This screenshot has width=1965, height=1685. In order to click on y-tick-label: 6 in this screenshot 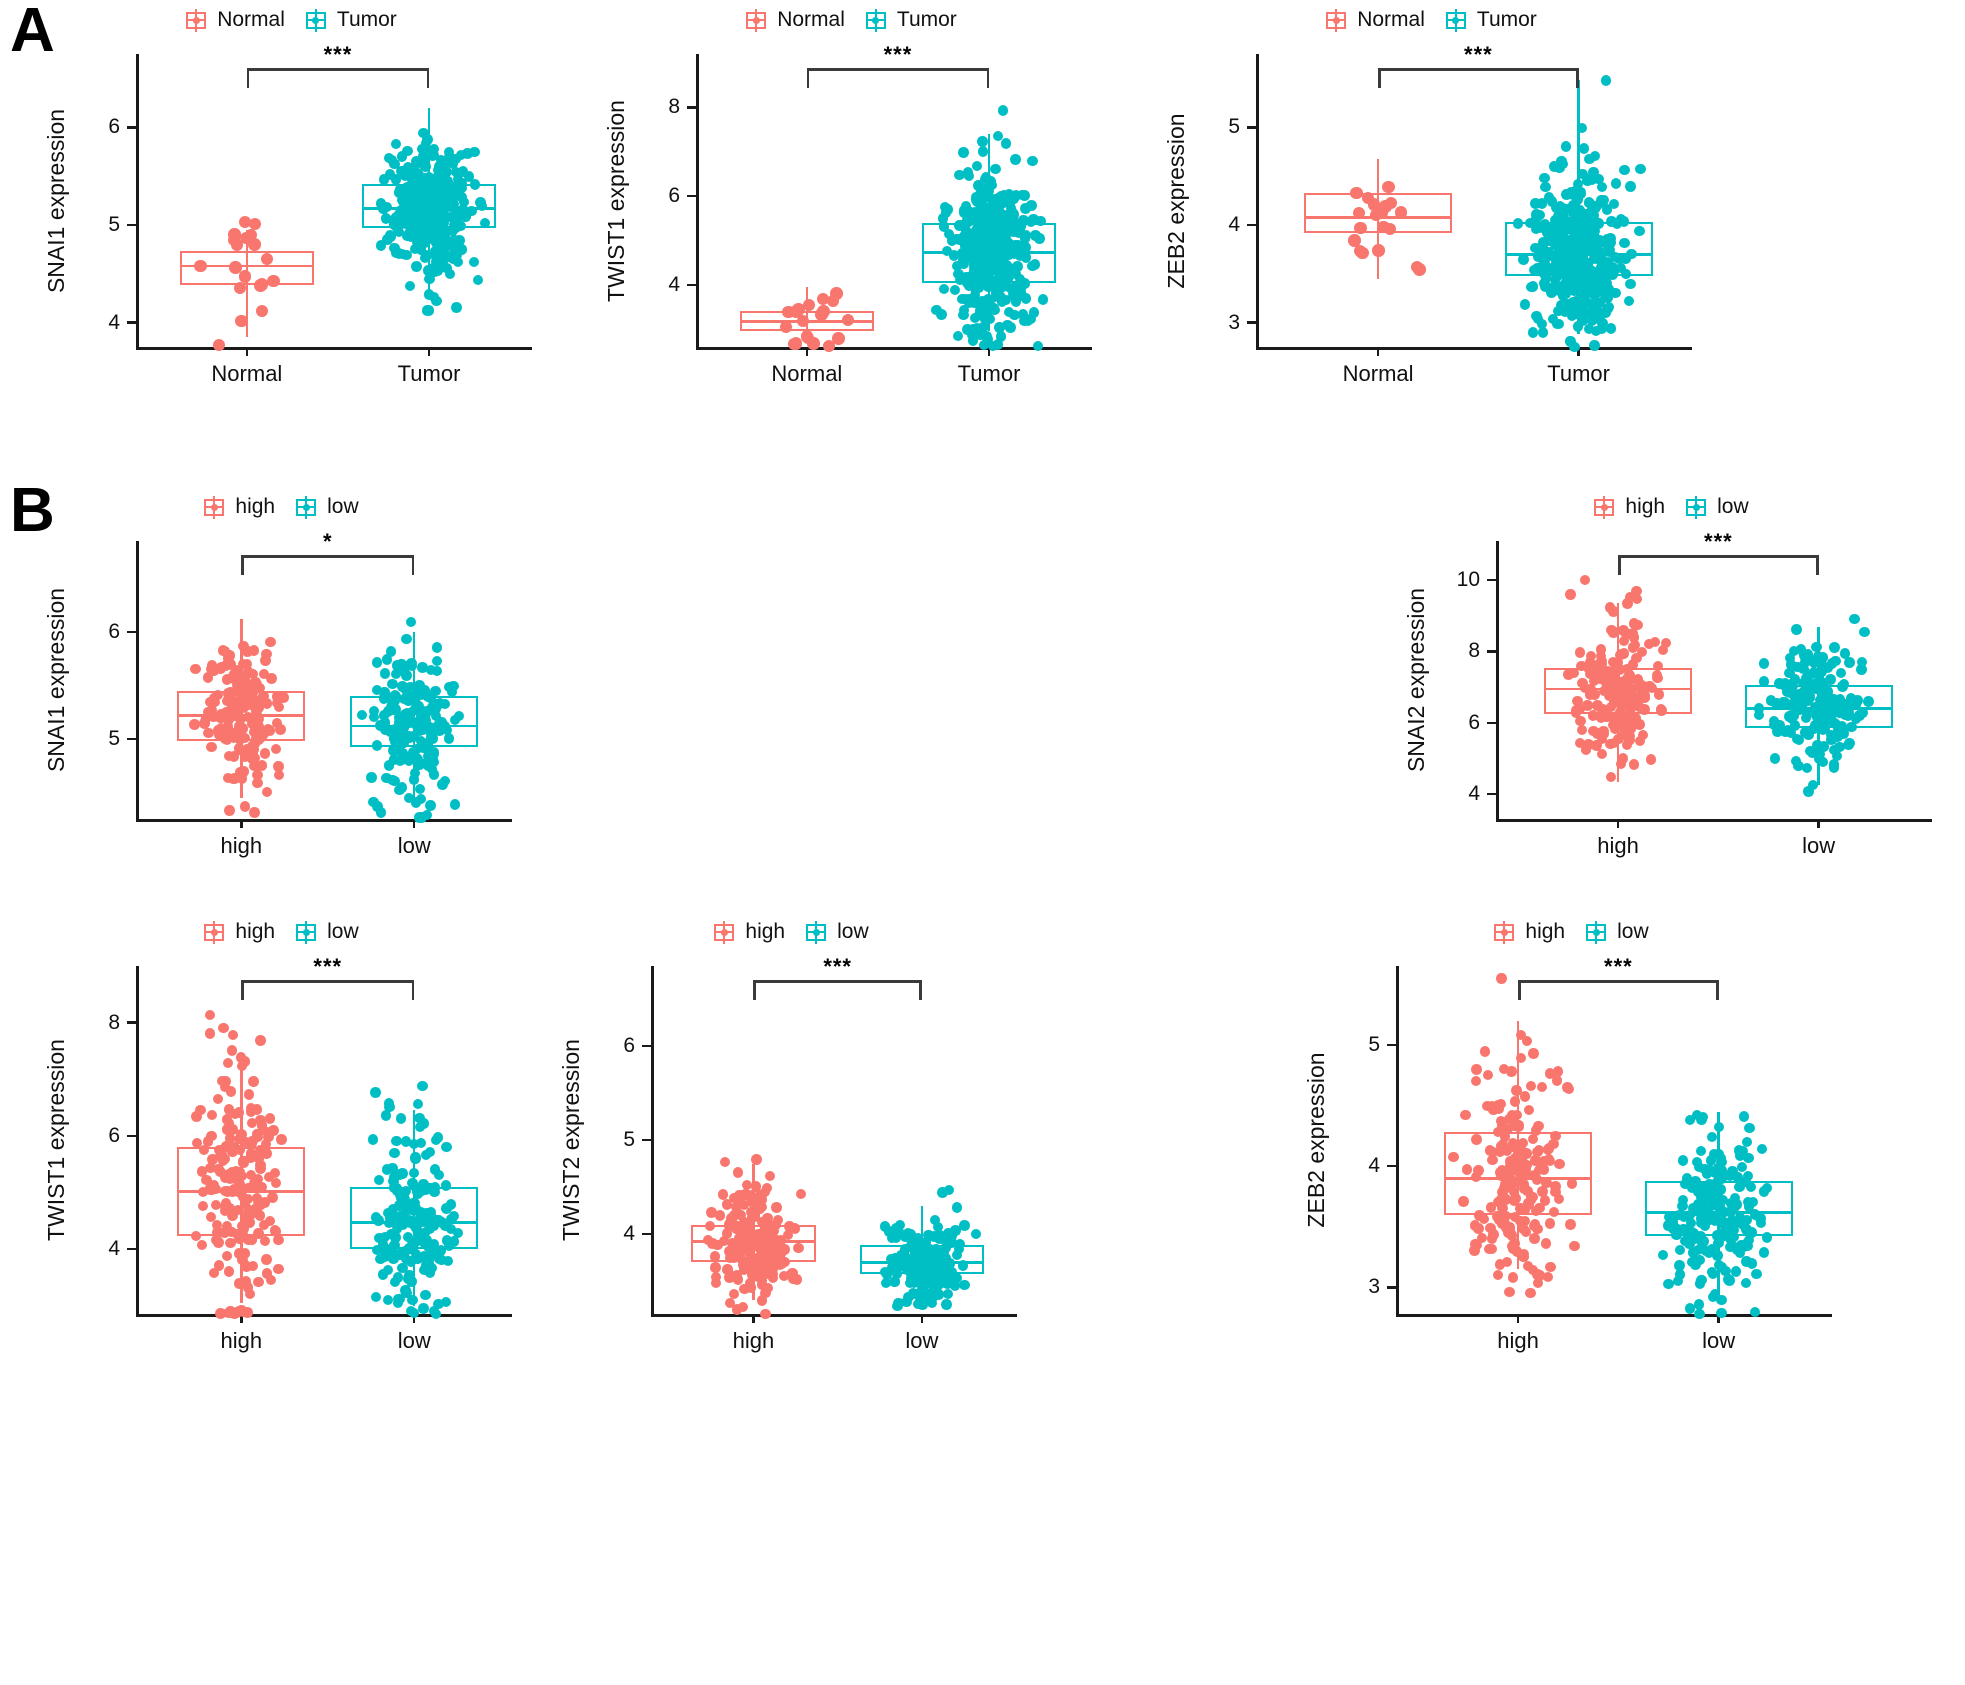, I will do `click(114, 631)`.